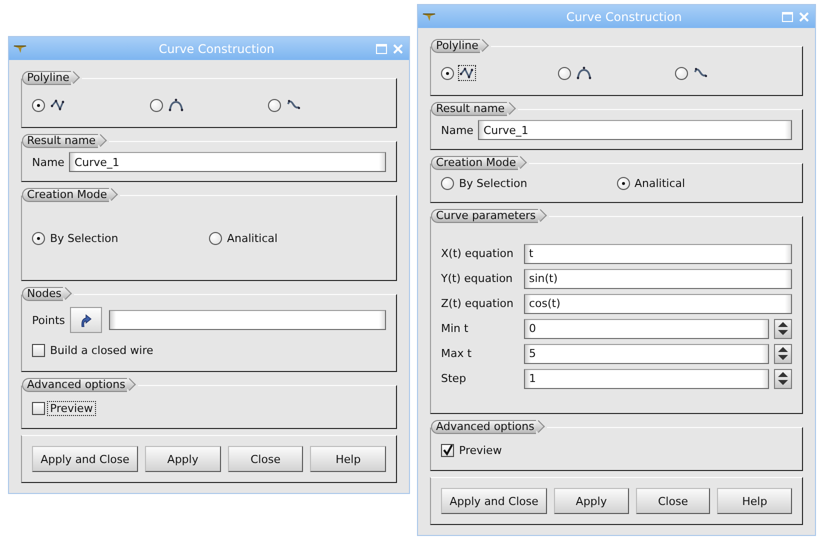  Describe the element at coordinates (658, 254) in the screenshot. I see `equation-field: t` at that location.